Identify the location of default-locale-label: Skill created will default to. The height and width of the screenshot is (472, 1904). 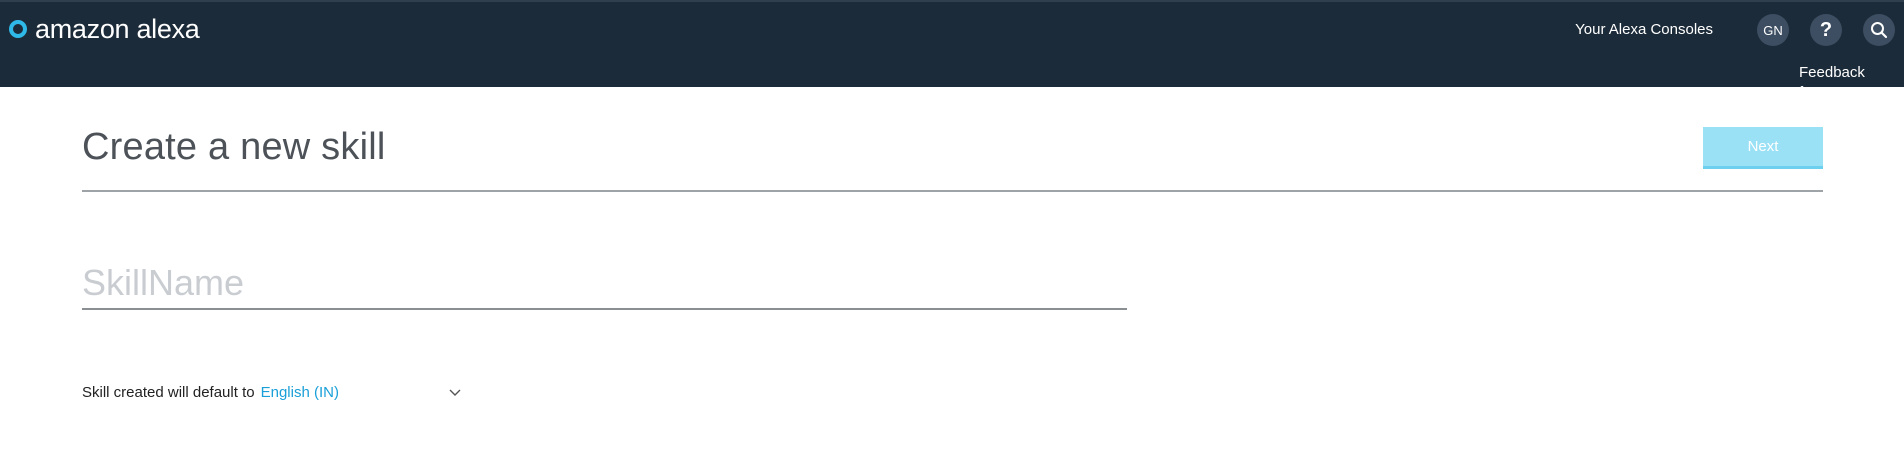
(168, 392).